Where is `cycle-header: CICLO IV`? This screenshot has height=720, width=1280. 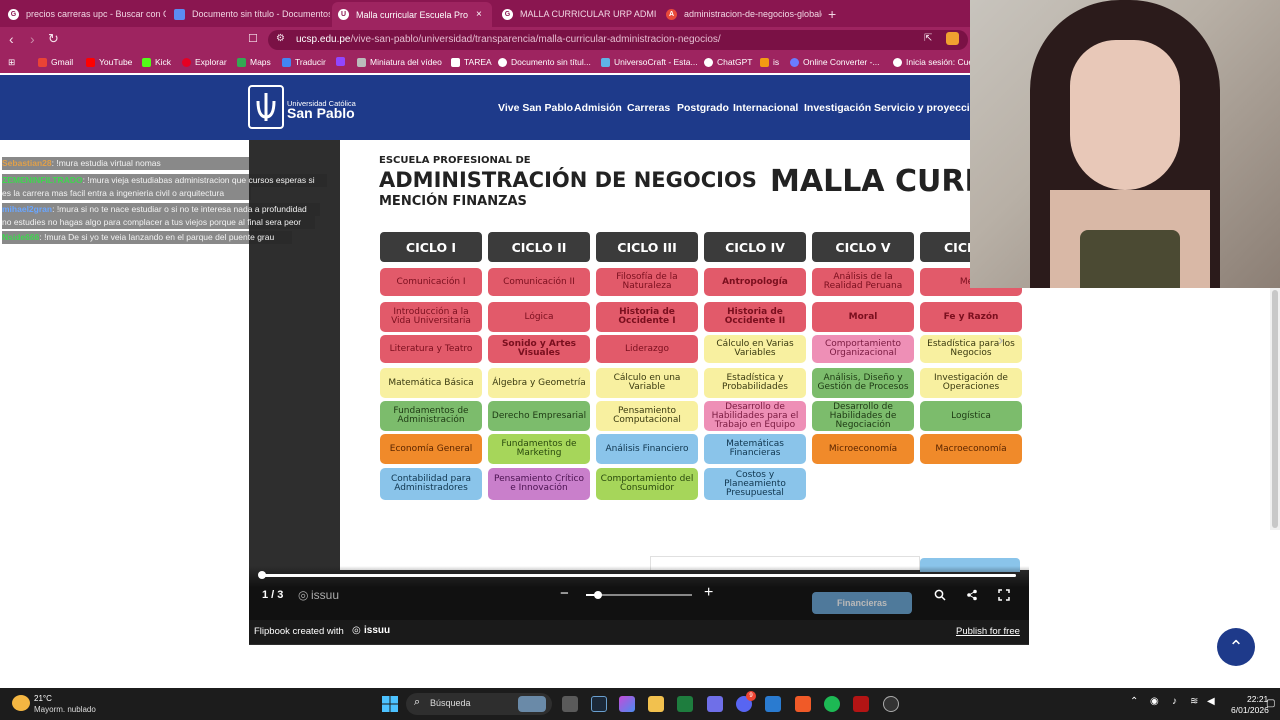 cycle-header: CICLO IV is located at coordinates (755, 247).